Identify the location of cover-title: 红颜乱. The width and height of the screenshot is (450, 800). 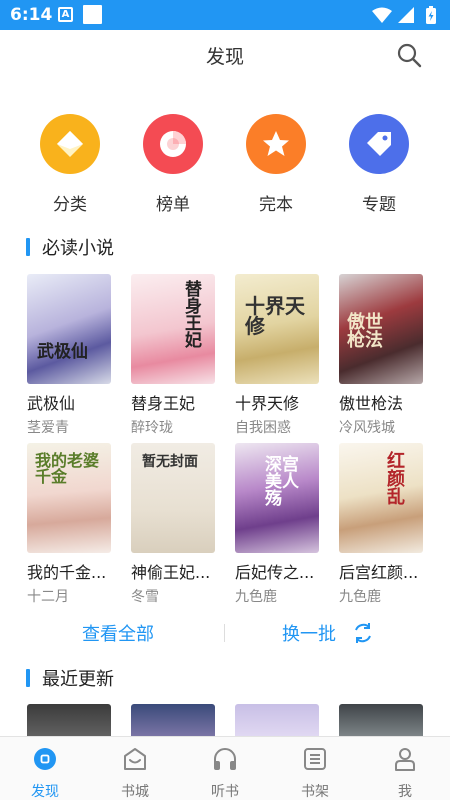
(396, 479).